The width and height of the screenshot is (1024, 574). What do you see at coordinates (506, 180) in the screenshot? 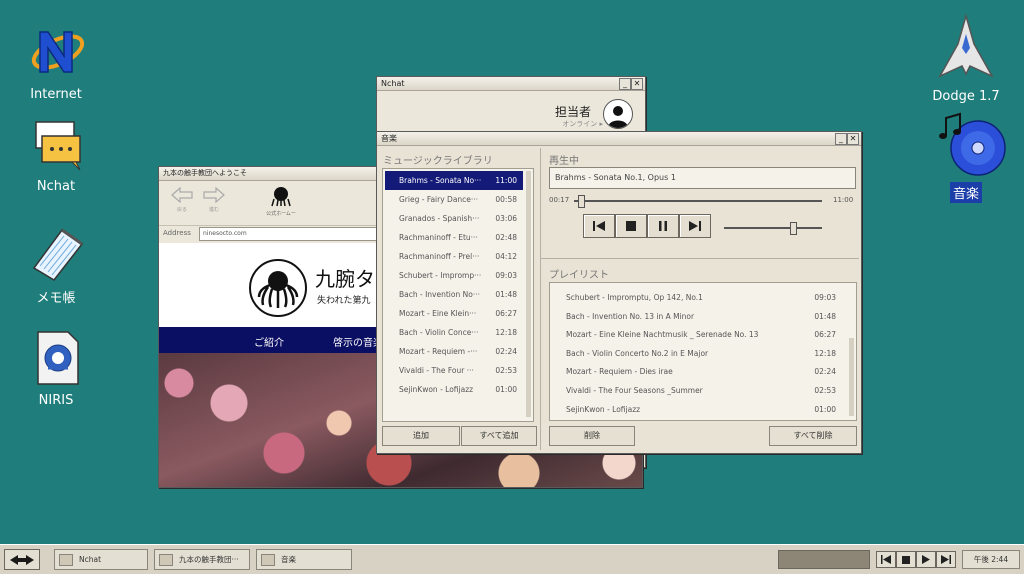
I see `library-item-duration: 11:00` at bounding box center [506, 180].